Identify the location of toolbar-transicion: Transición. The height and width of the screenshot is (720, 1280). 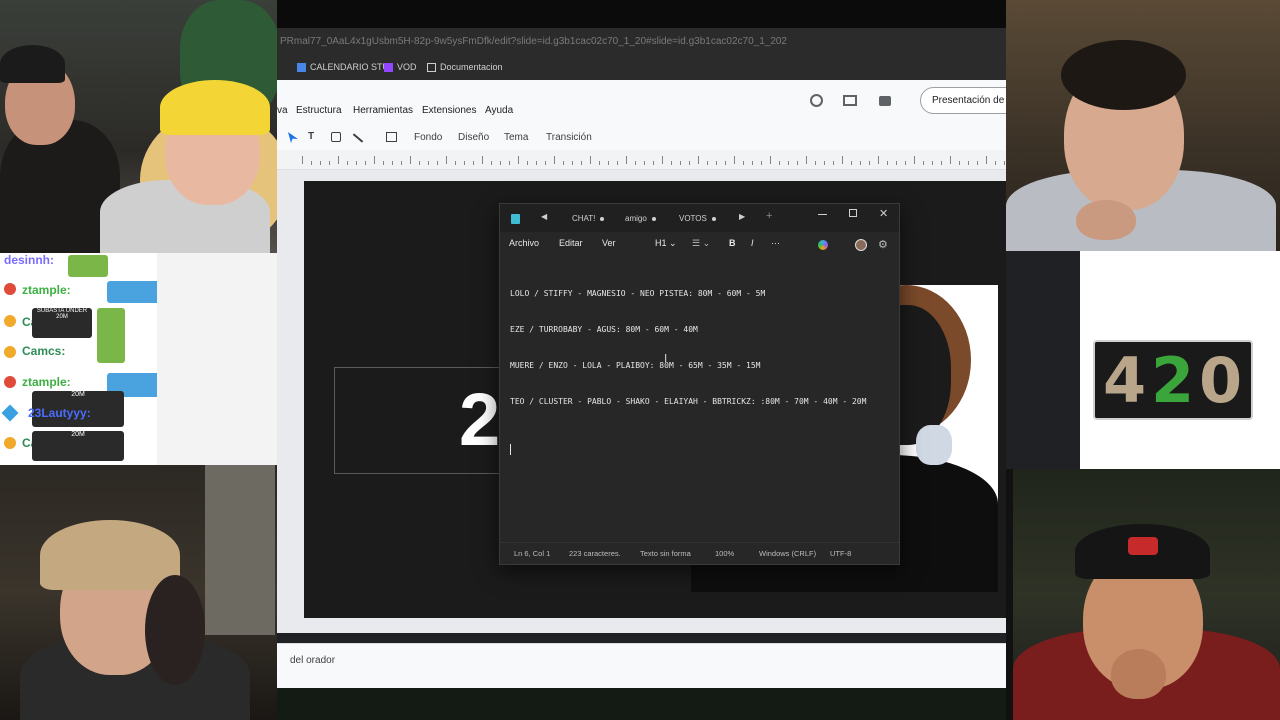
(569, 137).